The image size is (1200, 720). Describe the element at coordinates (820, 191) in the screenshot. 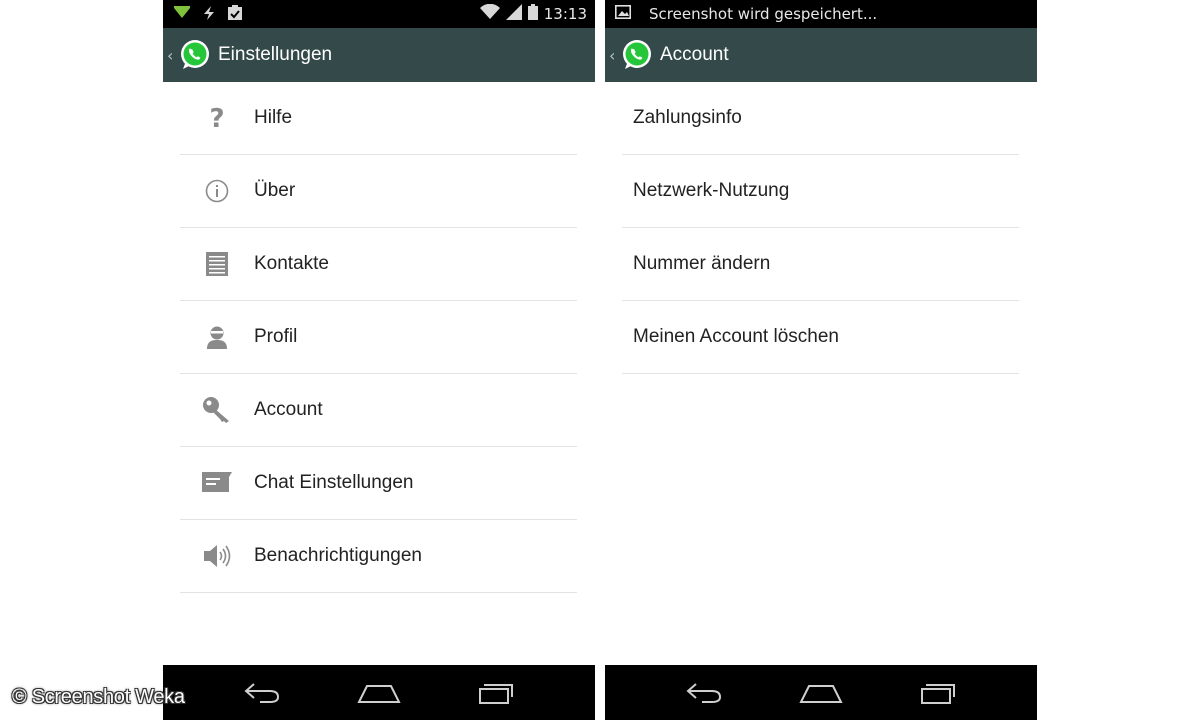

I see `account-item-network-usage: Netzwerk-Nutzung` at that location.